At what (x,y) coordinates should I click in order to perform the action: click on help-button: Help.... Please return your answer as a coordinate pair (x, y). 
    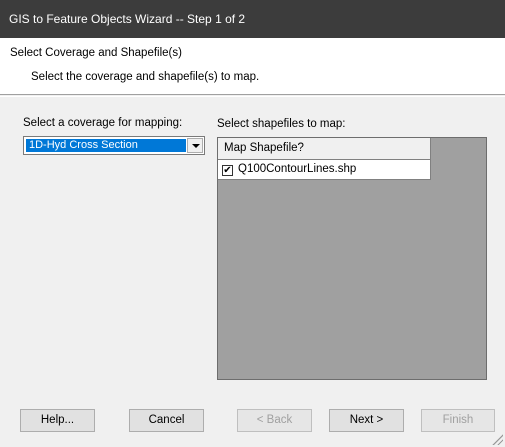
    Looking at the image, I should click on (57, 420).